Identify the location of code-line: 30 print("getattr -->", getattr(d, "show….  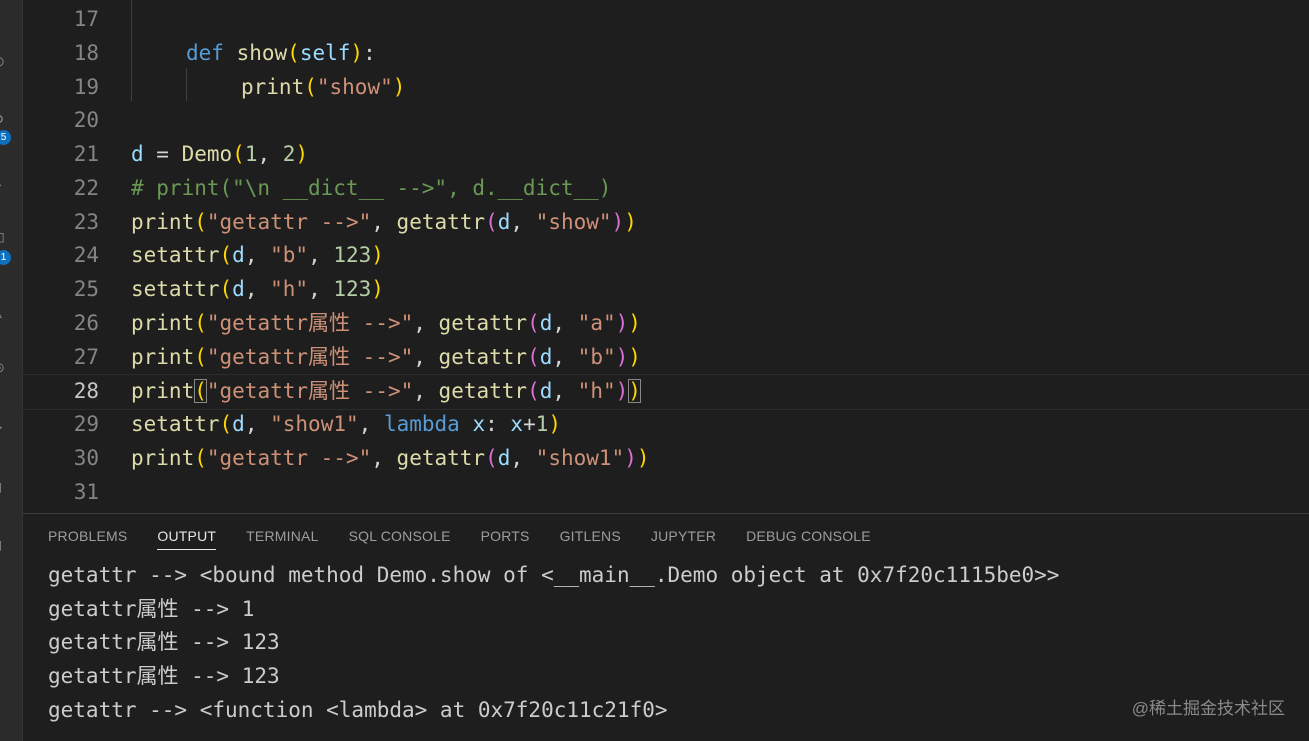
(666, 459).